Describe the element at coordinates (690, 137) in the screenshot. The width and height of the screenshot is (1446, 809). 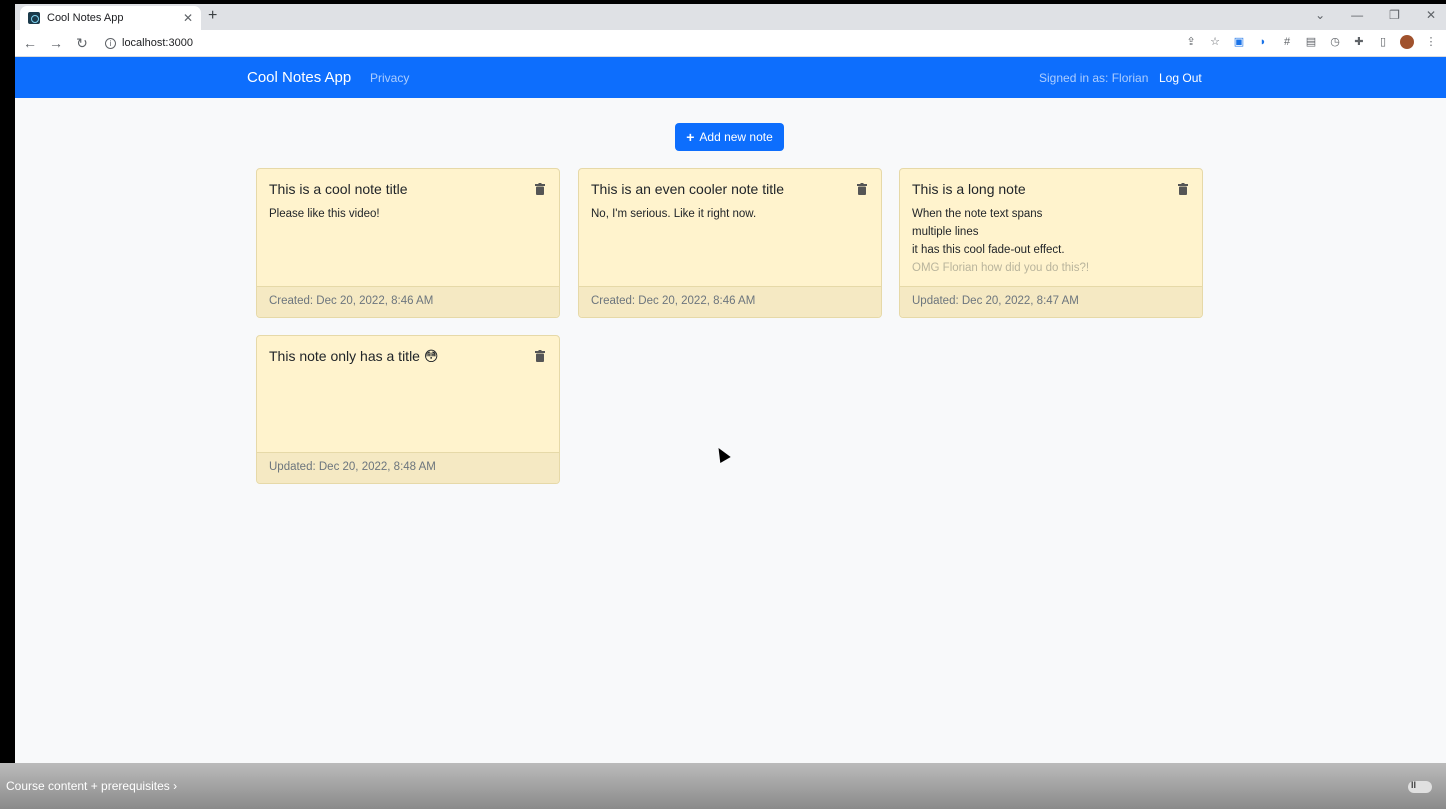
I see `plus-icon: +` at that location.